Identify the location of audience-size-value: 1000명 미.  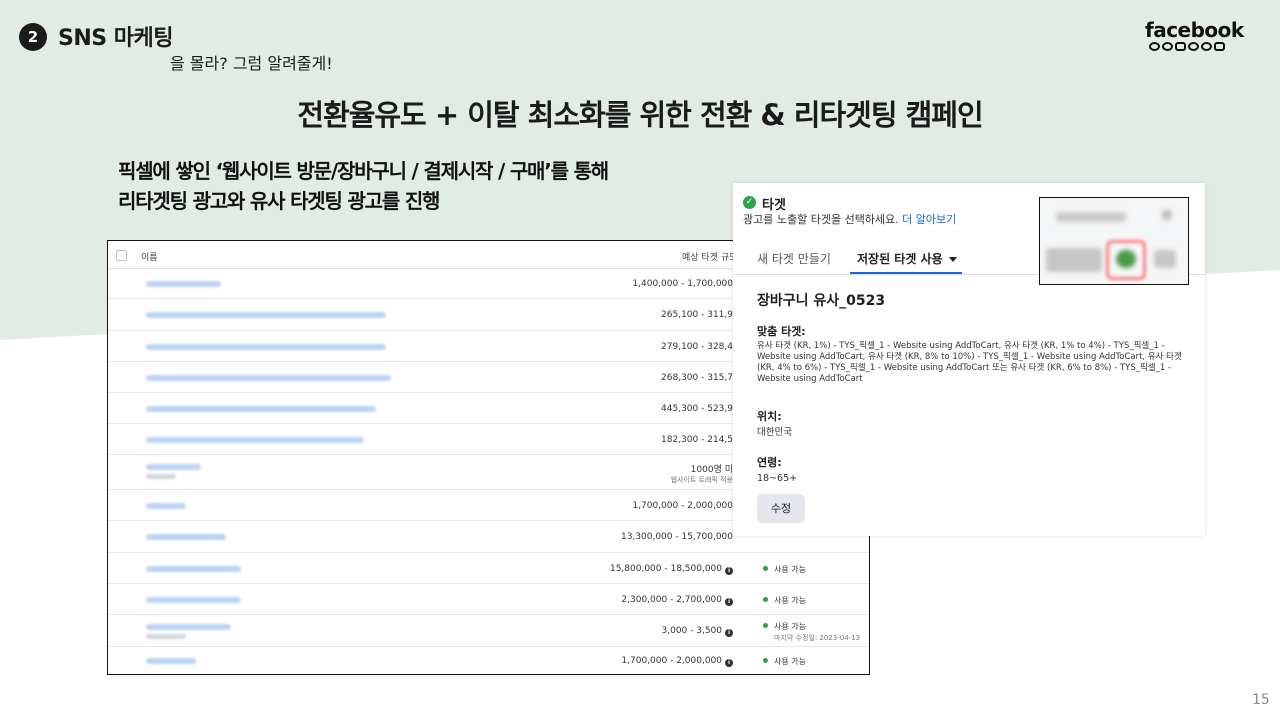
(711, 470).